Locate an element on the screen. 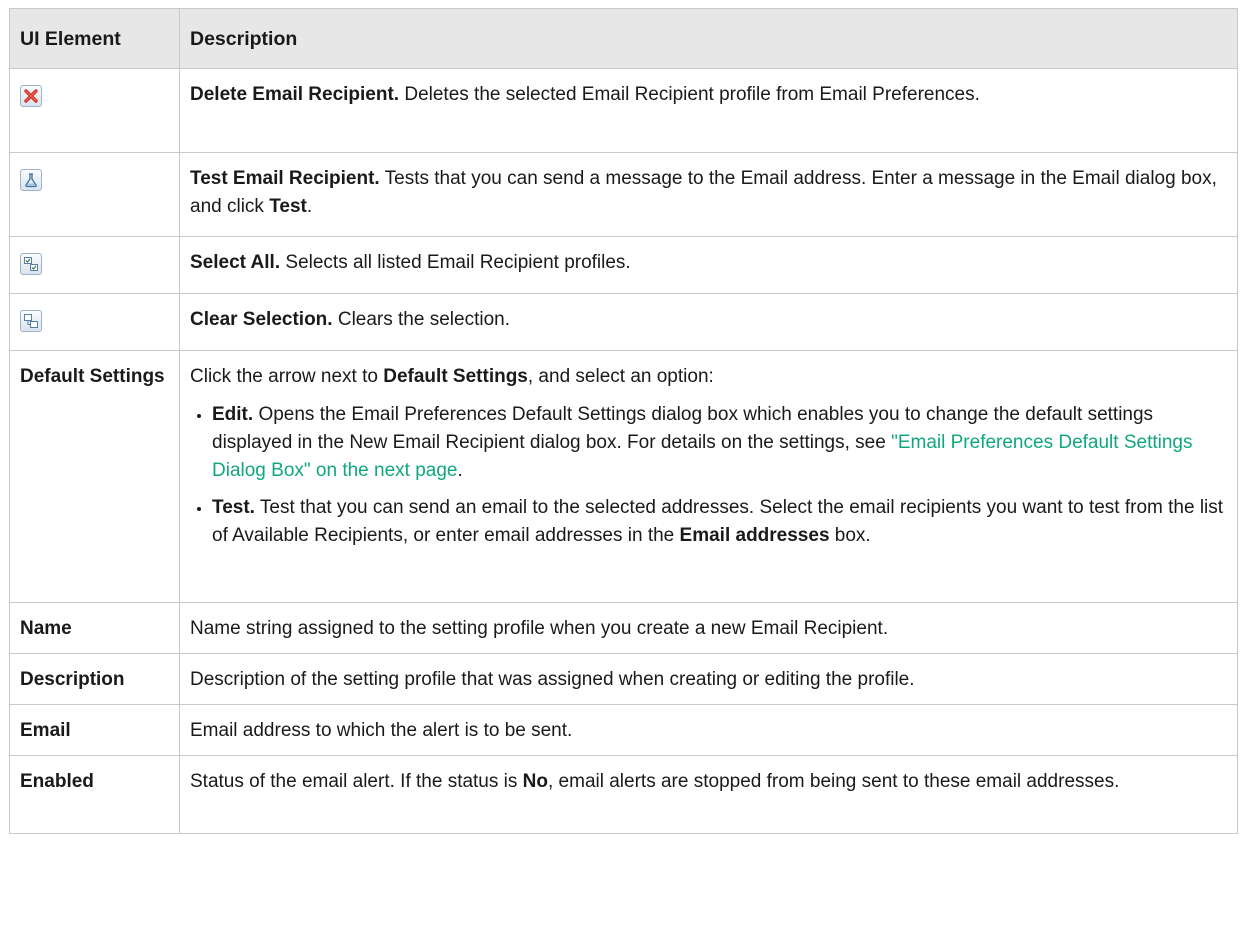 The height and width of the screenshot is (940, 1246). clear-selection-icon is located at coordinates (31, 320).